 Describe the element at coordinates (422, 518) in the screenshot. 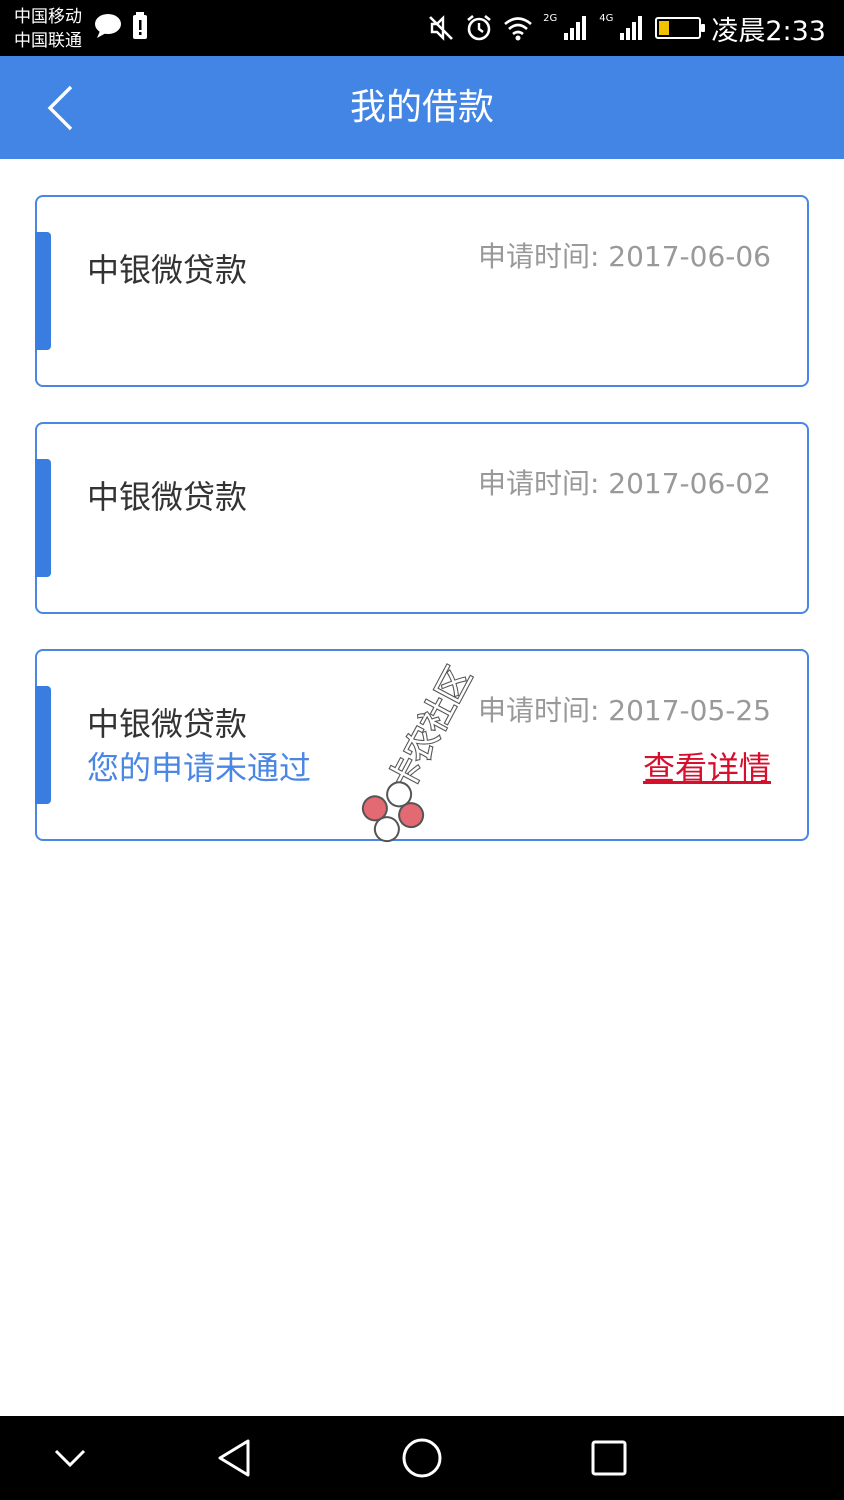

I see `loan-card: 中银微贷款 申请时间: 2017-06-02` at that location.